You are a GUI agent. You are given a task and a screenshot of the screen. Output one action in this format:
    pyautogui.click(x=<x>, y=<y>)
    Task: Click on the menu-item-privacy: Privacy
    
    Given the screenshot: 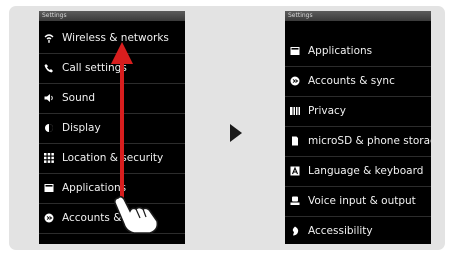 What is the action you would take?
    pyautogui.click(x=358, y=111)
    